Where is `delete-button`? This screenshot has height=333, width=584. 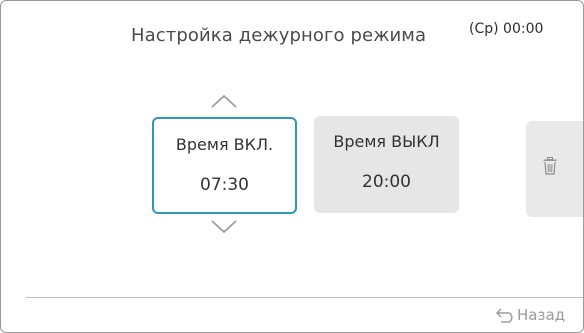 delete-button is located at coordinates (554, 169).